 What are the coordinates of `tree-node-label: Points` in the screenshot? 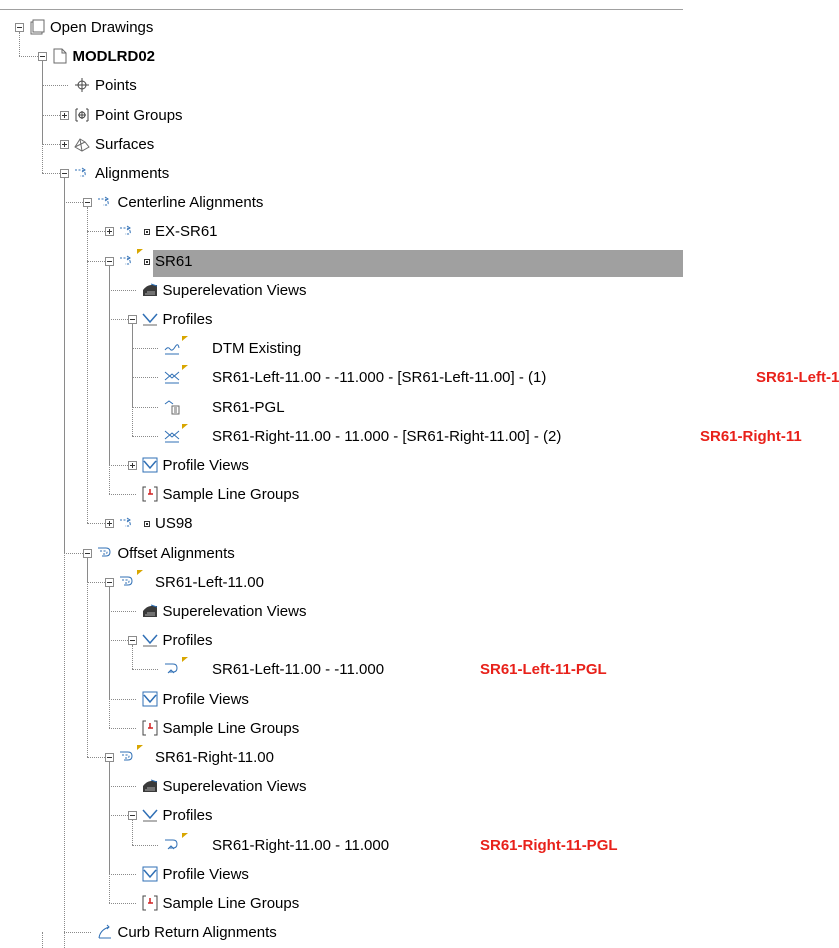 It's located at (116, 85).